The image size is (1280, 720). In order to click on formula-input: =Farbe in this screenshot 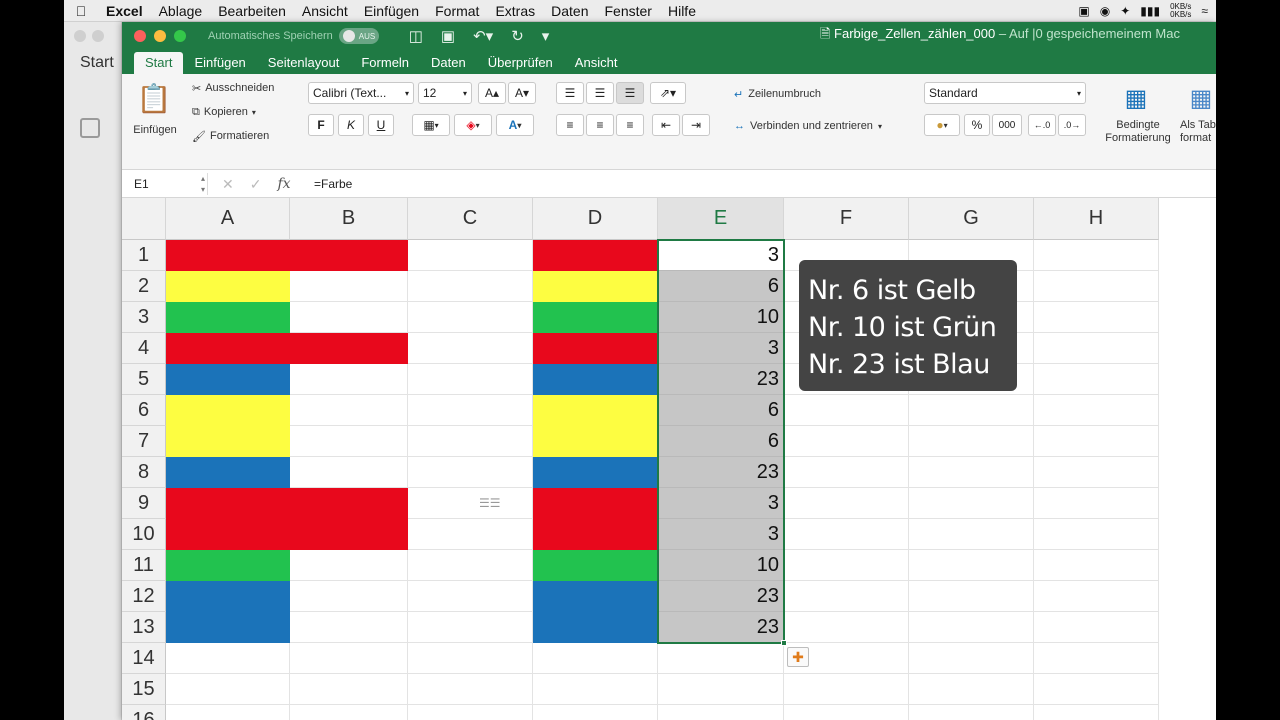, I will do `click(333, 184)`.